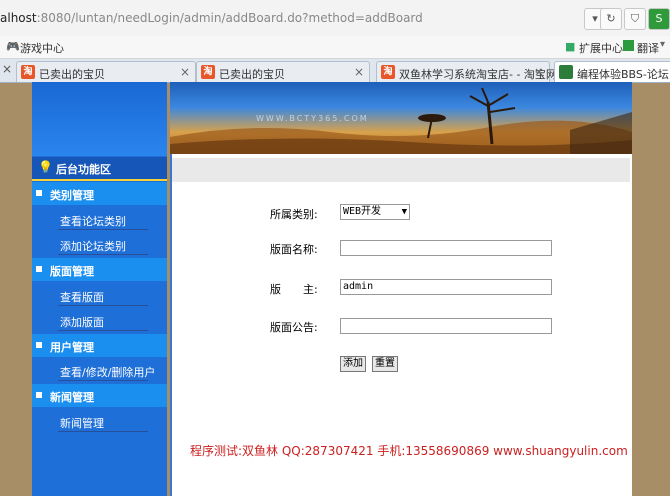 The width and height of the screenshot is (670, 496). I want to click on bookmark-games: 游戏中心, so click(42, 48).